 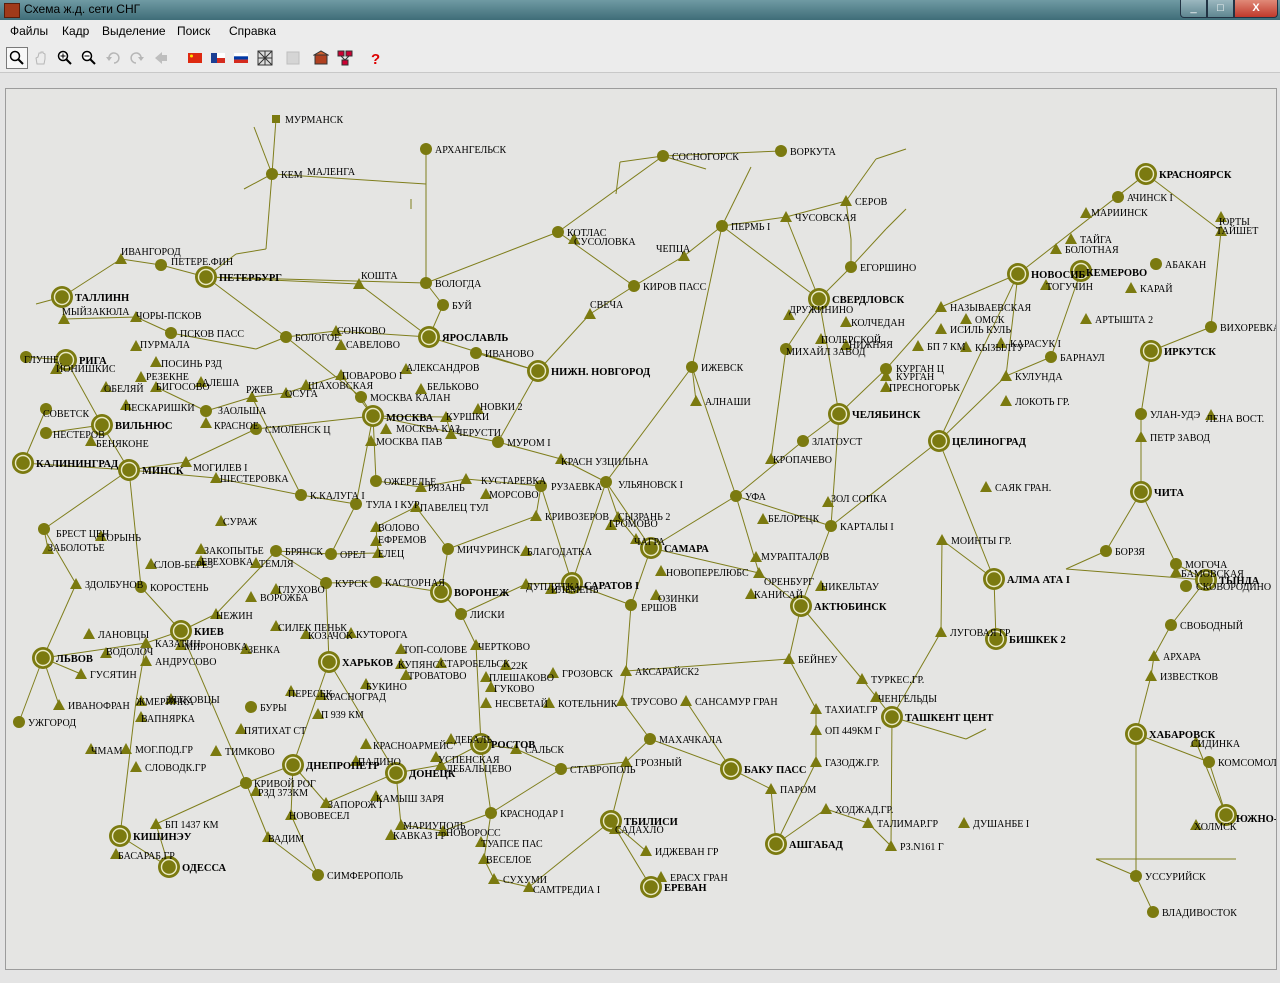 What do you see at coordinates (1193, 9) in the screenshot?
I see `minimize-button: _` at bounding box center [1193, 9].